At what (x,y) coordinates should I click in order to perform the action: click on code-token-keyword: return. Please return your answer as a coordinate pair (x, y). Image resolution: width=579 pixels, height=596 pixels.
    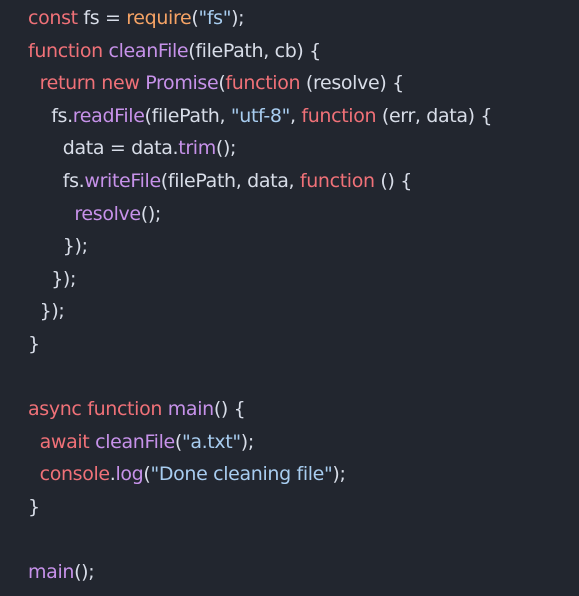
    Looking at the image, I should click on (67, 83).